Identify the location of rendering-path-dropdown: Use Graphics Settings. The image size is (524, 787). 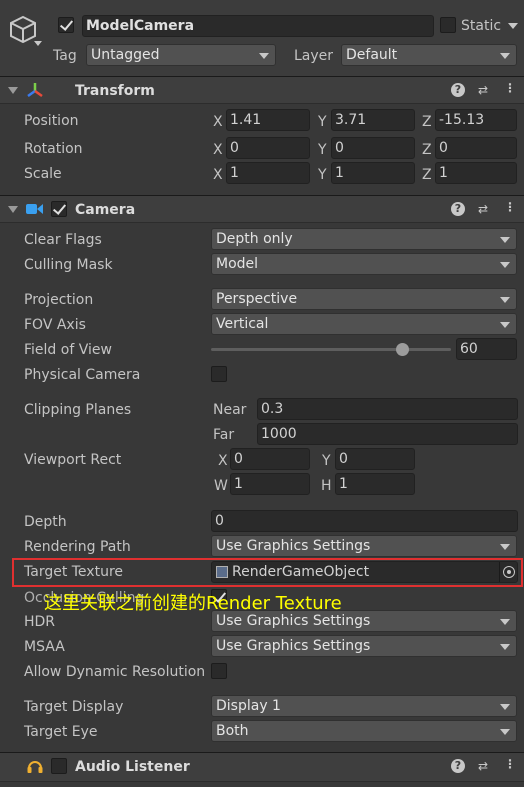
(364, 546).